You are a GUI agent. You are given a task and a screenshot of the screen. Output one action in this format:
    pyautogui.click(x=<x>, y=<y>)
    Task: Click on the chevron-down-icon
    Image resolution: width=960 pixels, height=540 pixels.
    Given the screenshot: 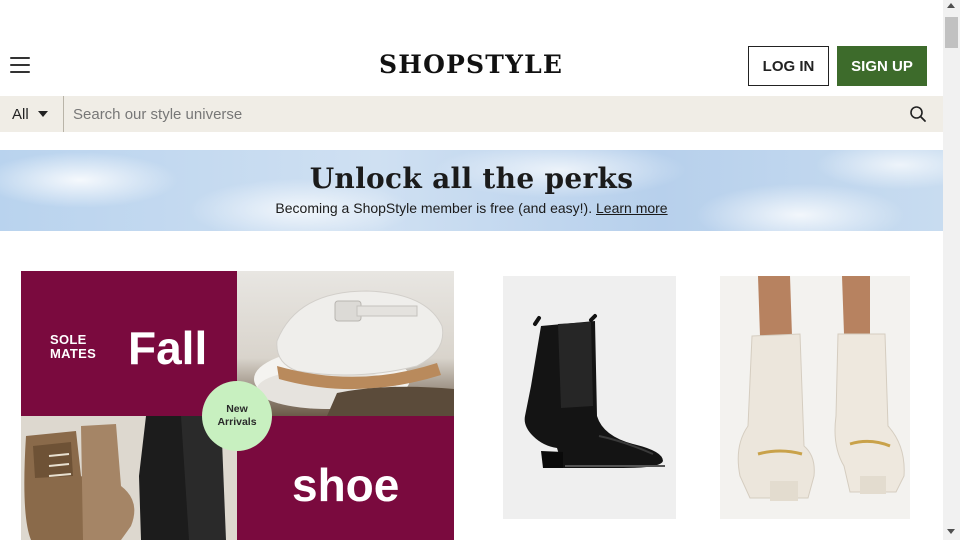 What is the action you would take?
    pyautogui.click(x=43, y=114)
    